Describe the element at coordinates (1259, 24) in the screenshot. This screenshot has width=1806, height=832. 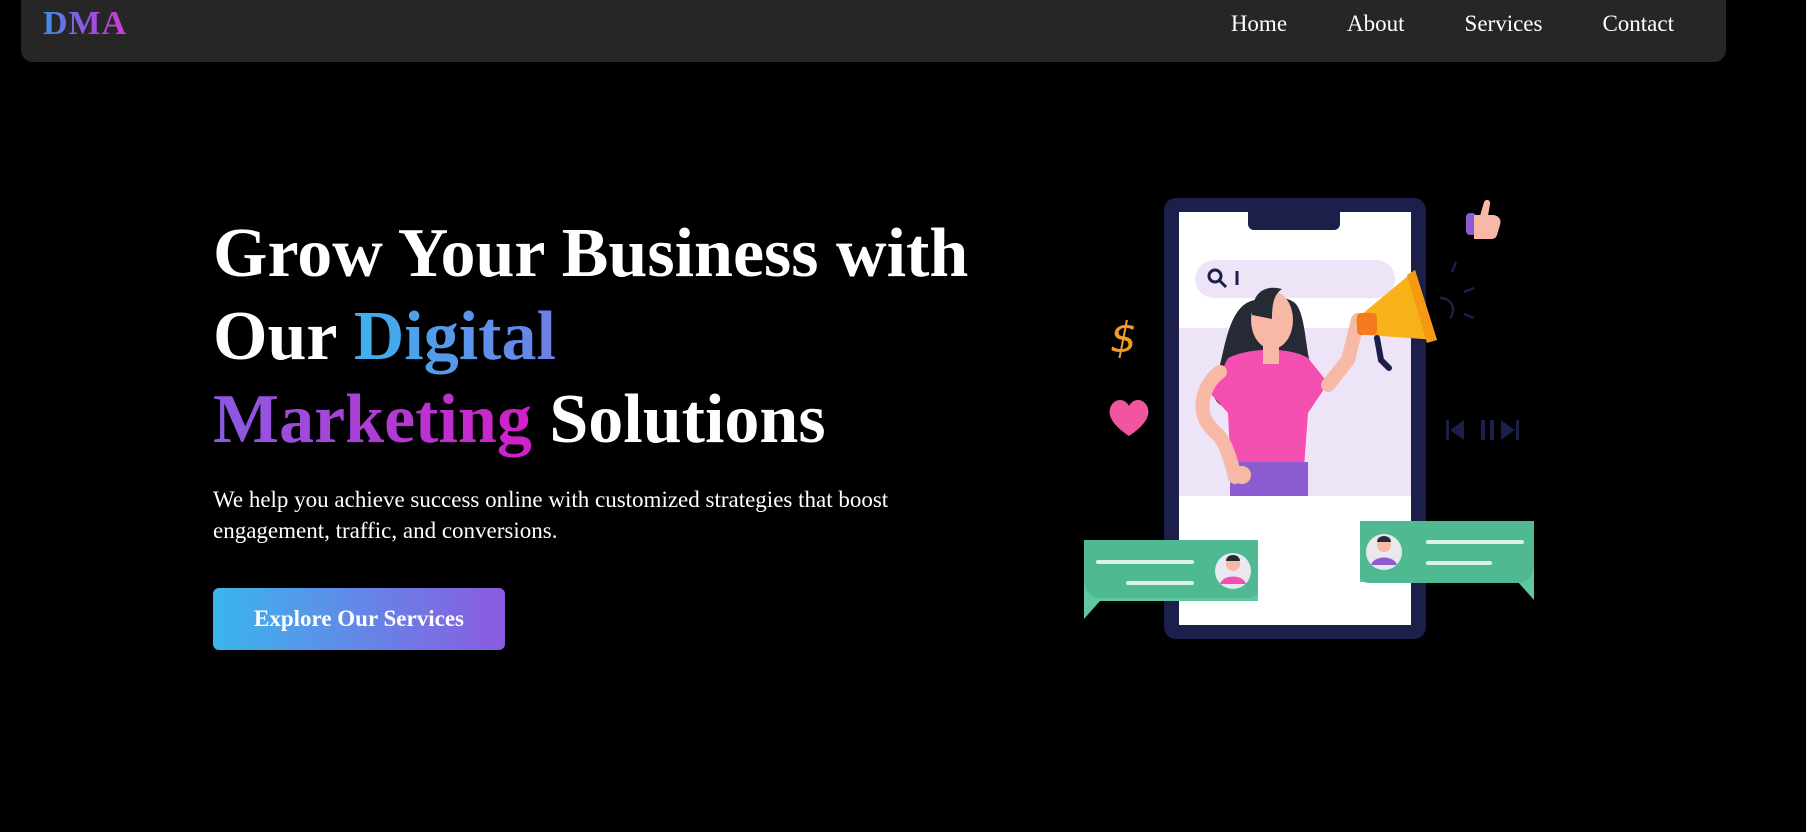
I see `nav-link-home: Home` at that location.